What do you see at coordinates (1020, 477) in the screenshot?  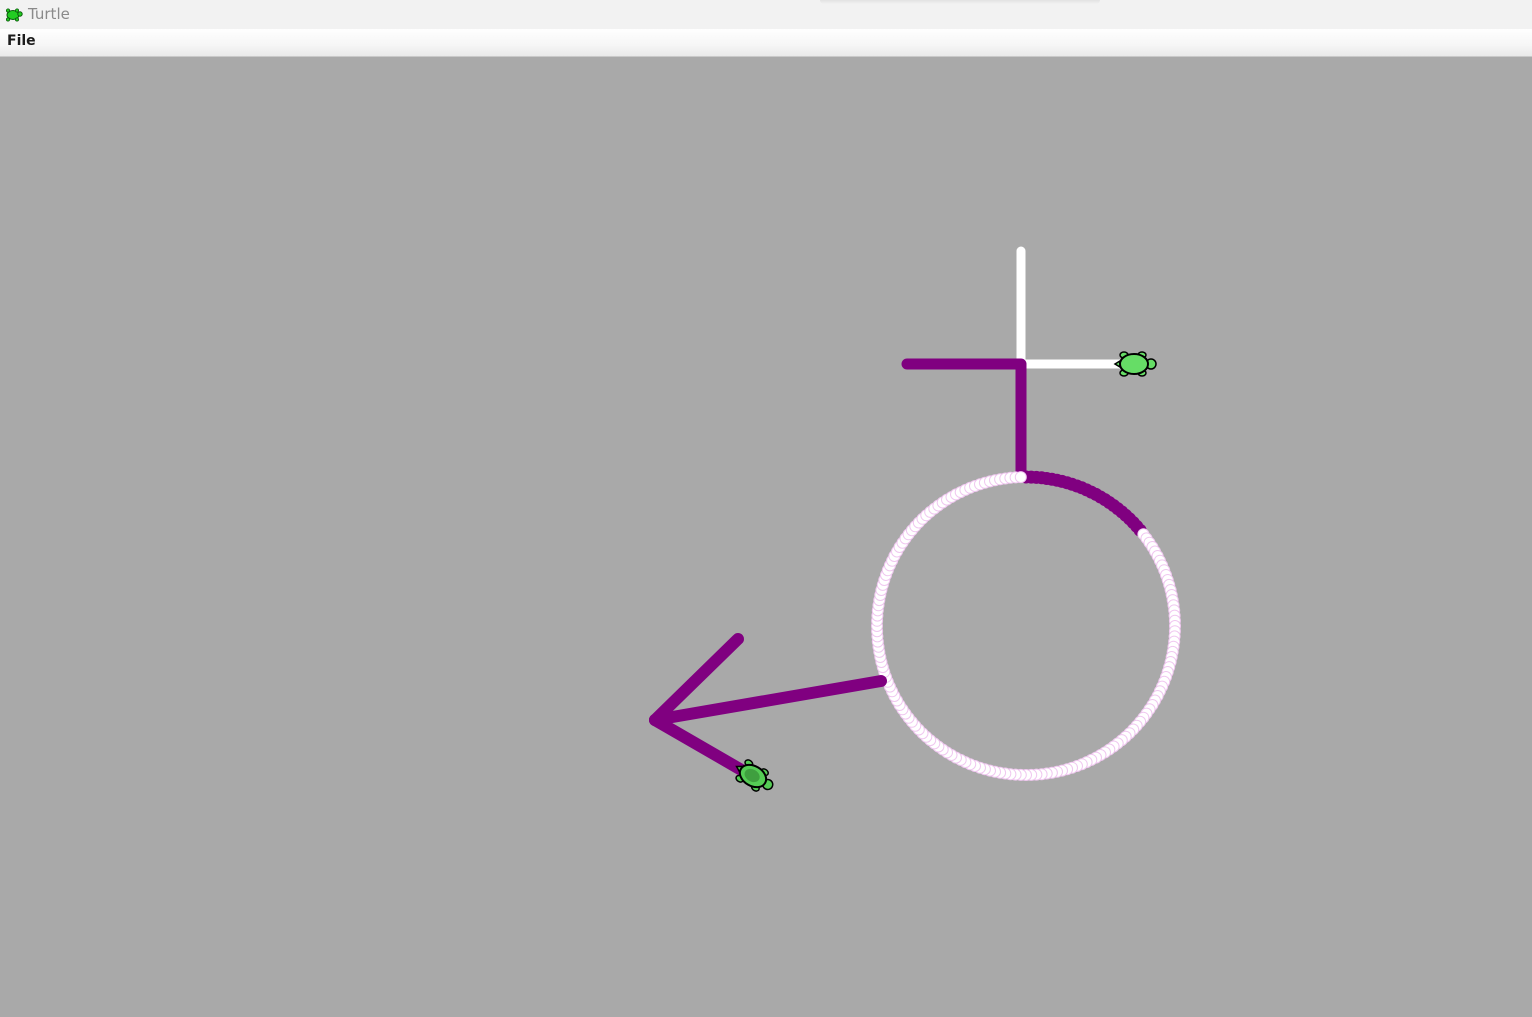 I see `circle-dot` at bounding box center [1020, 477].